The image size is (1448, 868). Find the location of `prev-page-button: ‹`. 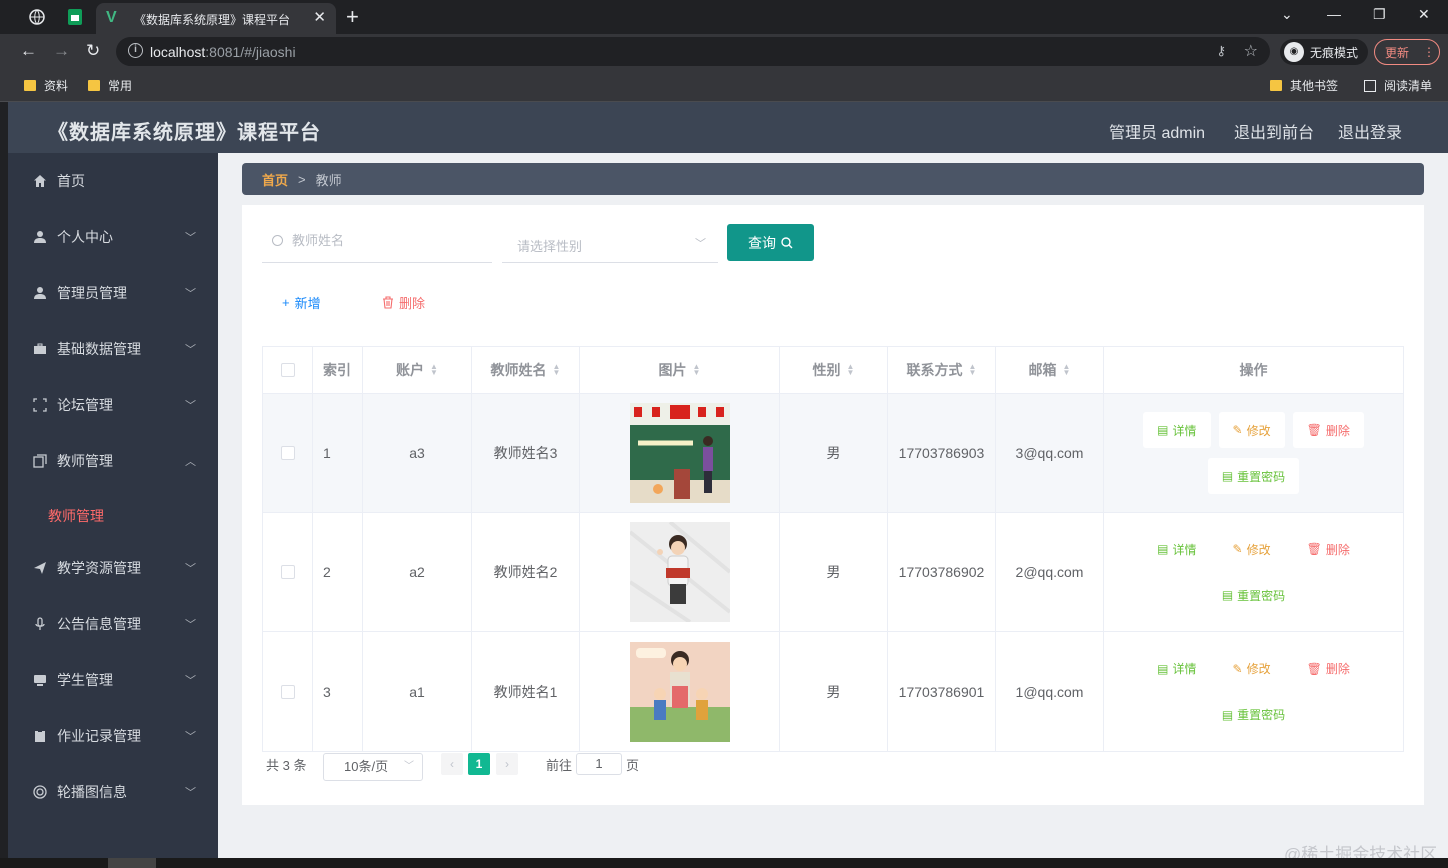

prev-page-button: ‹ is located at coordinates (452, 764).